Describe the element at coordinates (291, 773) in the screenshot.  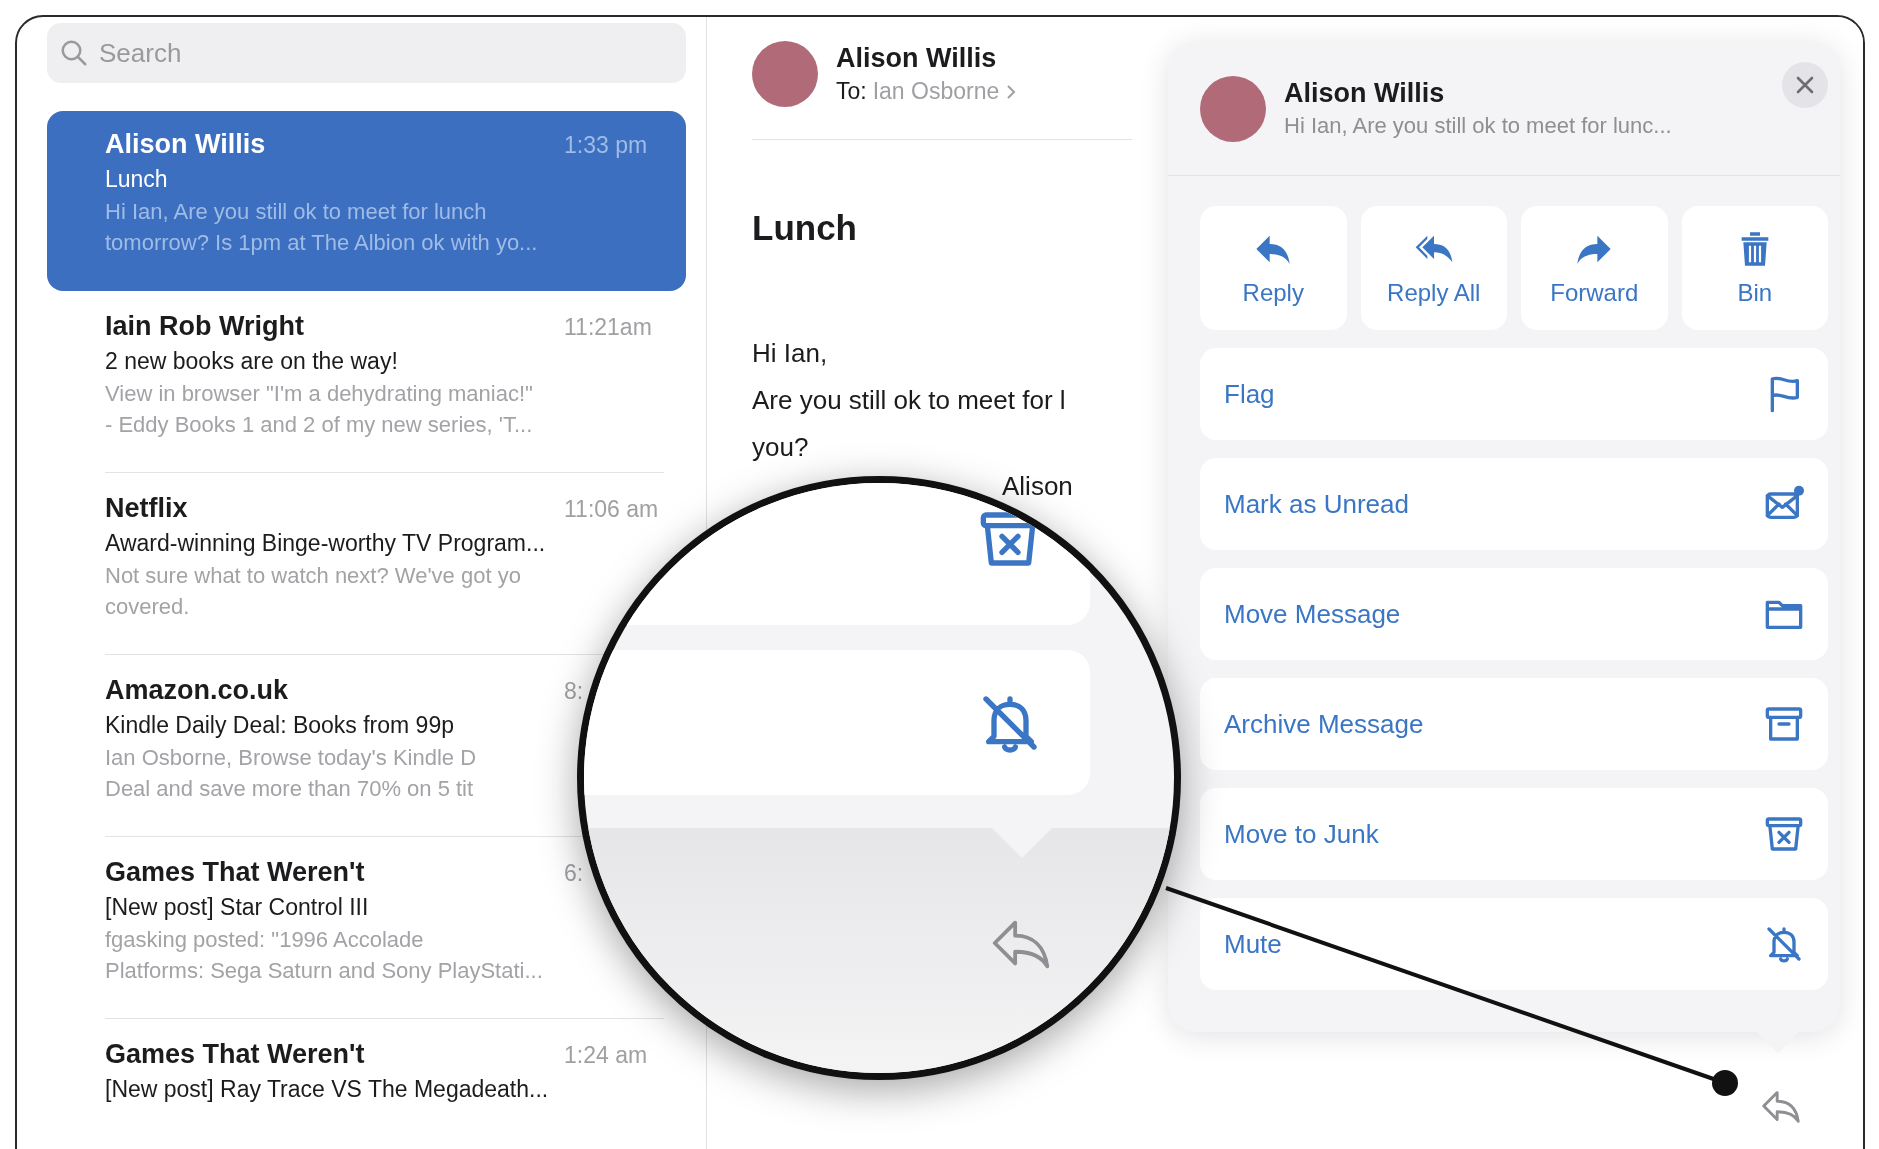
I see `message-preview: Ian Osborne, Browse today's Kindle D Deal and save more than 70% on 5 tit` at that location.